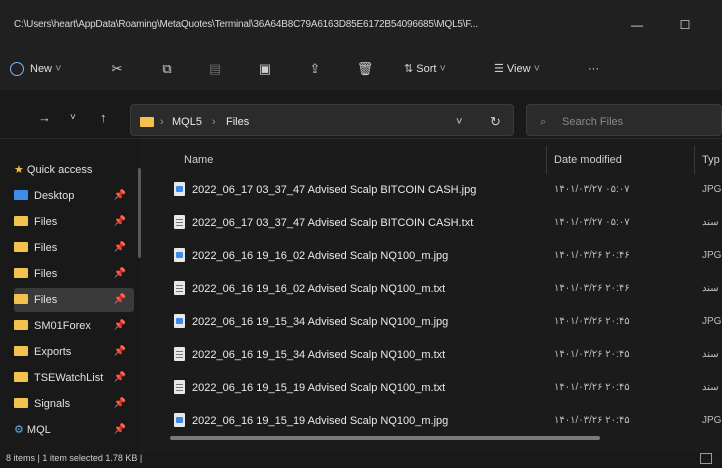 Image resolution: width=722 pixels, height=468 pixels. What do you see at coordinates (315, 69) in the screenshot?
I see `share-icon: ⇪` at bounding box center [315, 69].